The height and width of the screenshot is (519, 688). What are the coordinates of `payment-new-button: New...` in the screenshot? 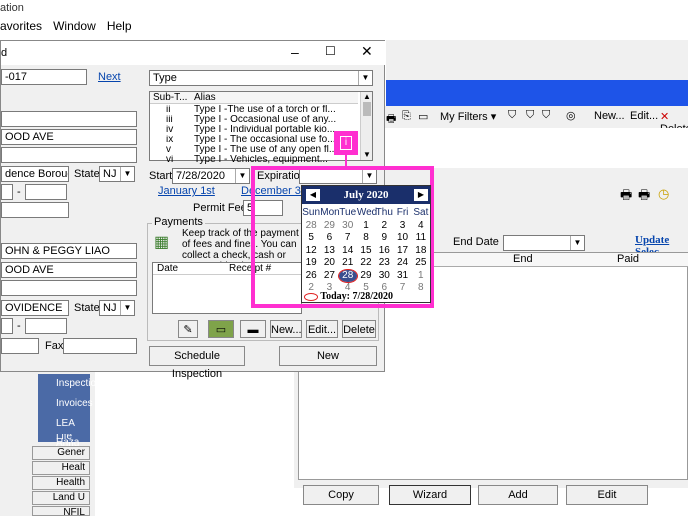 It's located at (286, 329).